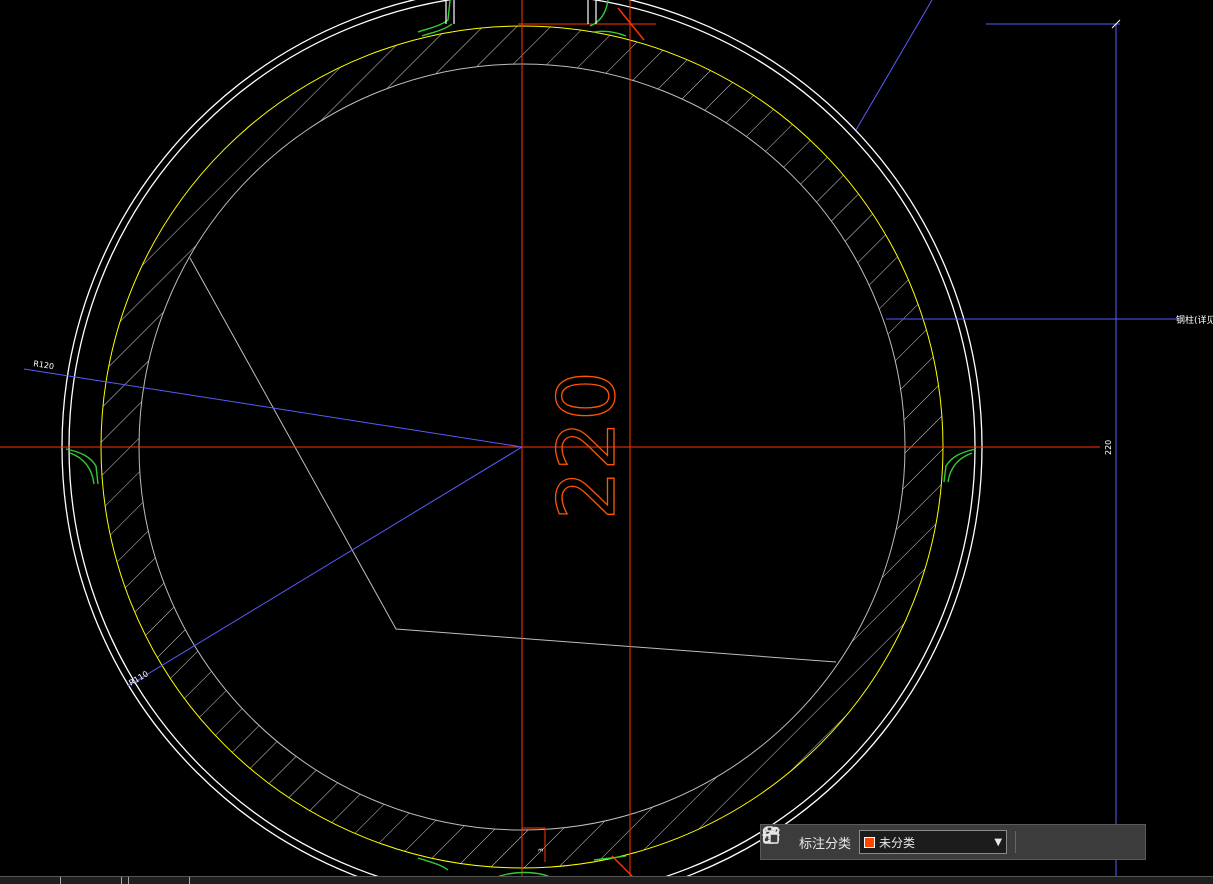  I want to click on chevron-down-icon: ▼, so click(998, 842).